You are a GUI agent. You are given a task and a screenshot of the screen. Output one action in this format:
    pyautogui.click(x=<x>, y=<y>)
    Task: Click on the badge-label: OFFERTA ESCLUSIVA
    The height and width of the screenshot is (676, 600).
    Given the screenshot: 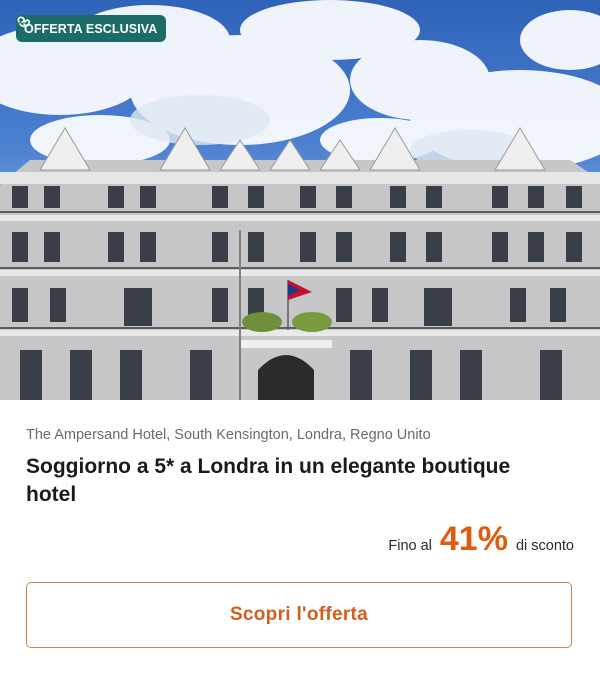 What is the action you would take?
    pyautogui.click(x=91, y=28)
    